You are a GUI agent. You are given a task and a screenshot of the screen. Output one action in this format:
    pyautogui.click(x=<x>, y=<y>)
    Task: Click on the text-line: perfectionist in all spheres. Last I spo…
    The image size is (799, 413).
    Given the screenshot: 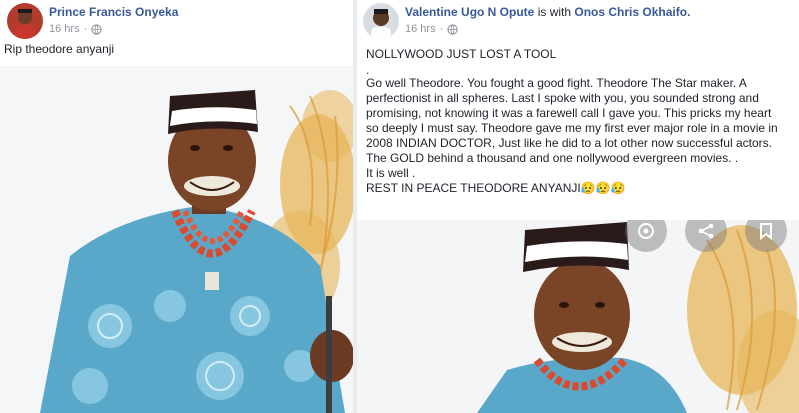 What is the action you would take?
    pyautogui.click(x=562, y=98)
    